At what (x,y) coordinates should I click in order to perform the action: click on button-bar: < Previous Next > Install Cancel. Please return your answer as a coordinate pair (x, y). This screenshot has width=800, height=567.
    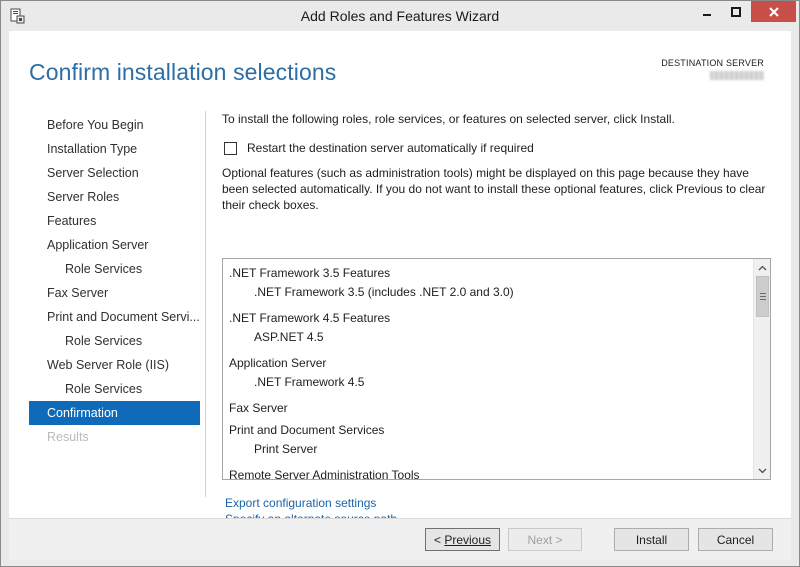
    Looking at the image, I should click on (400, 539).